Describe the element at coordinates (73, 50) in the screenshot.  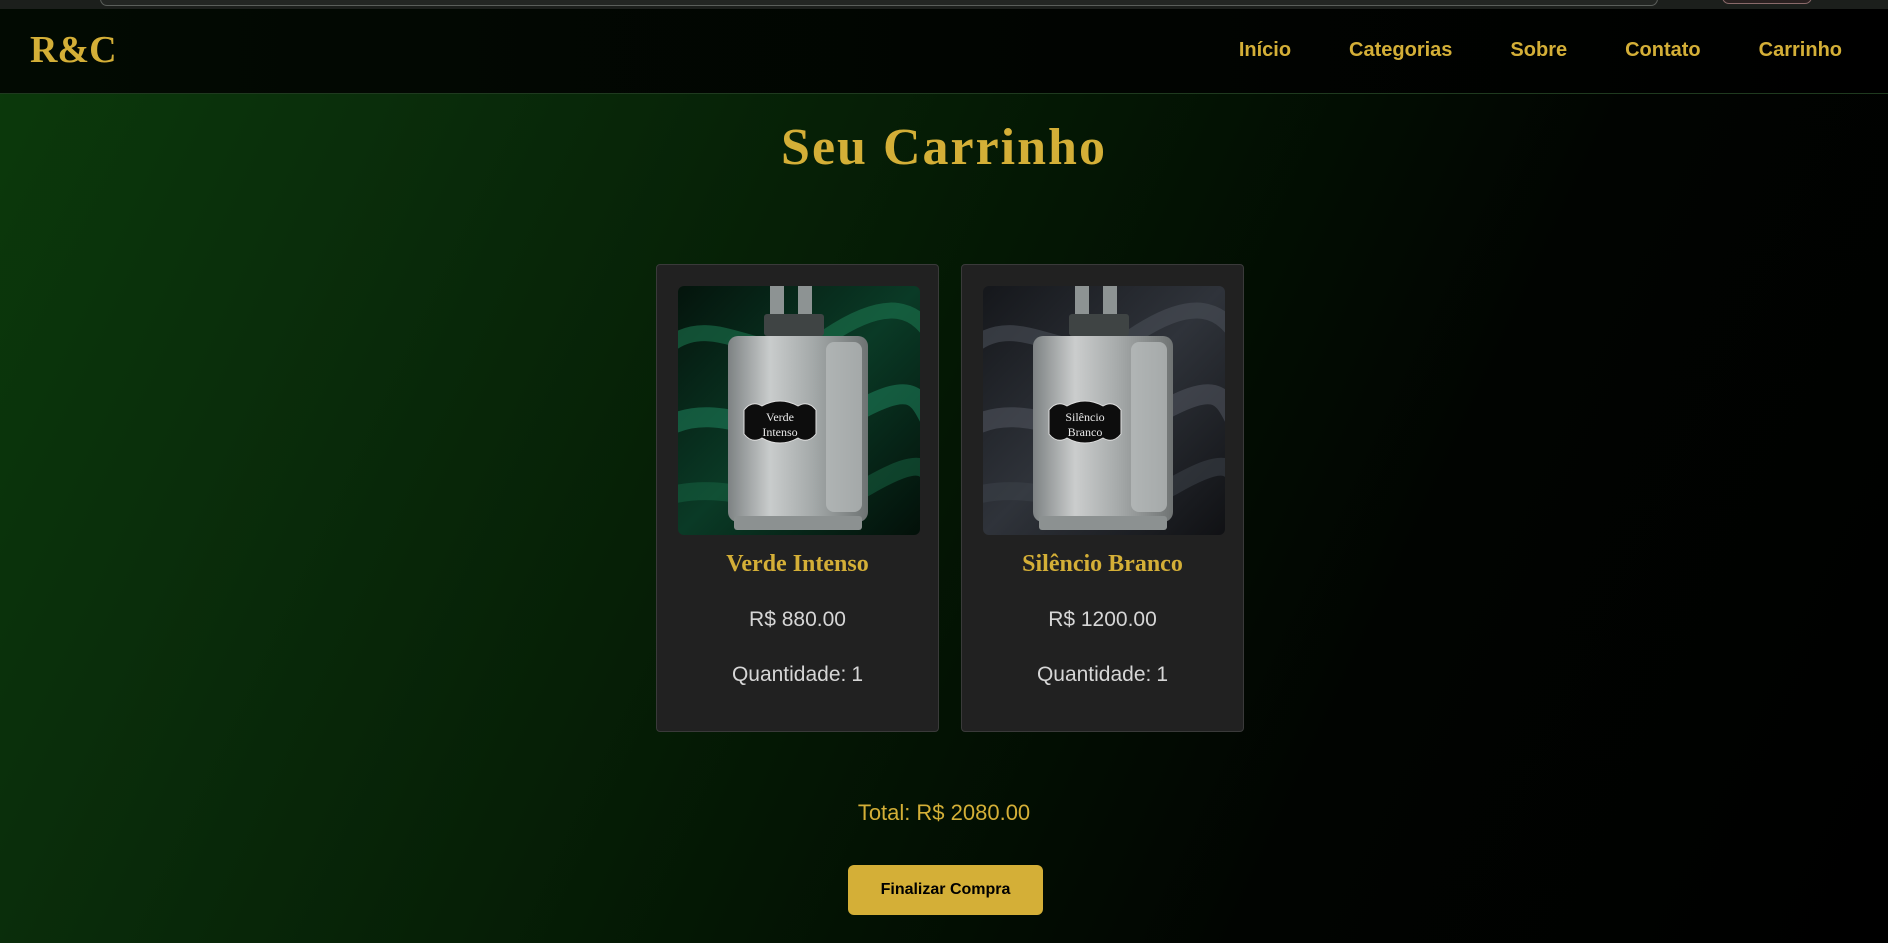
I see `site-logo: R&C` at that location.